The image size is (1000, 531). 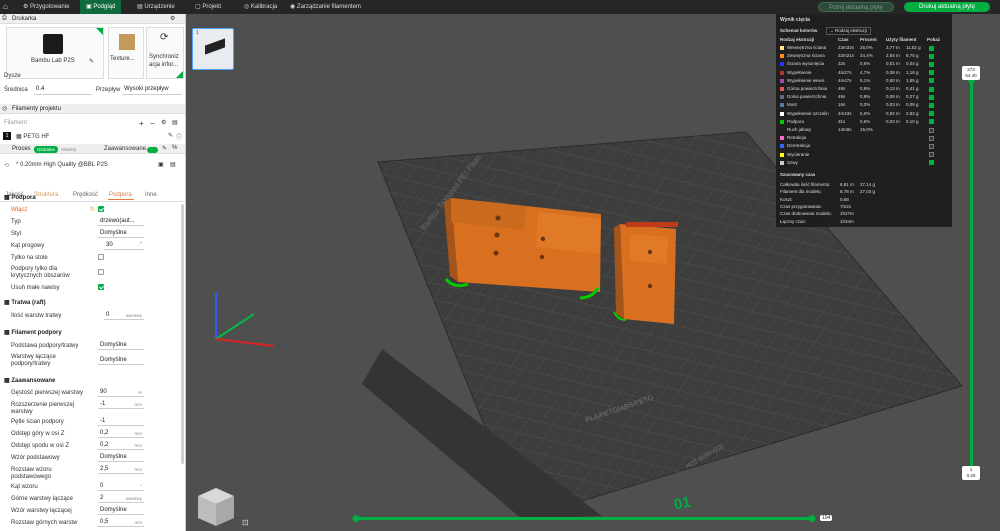 What do you see at coordinates (947, 7) in the screenshot?
I see `print-plate-button: Drukuj aktualną płytę` at bounding box center [947, 7].